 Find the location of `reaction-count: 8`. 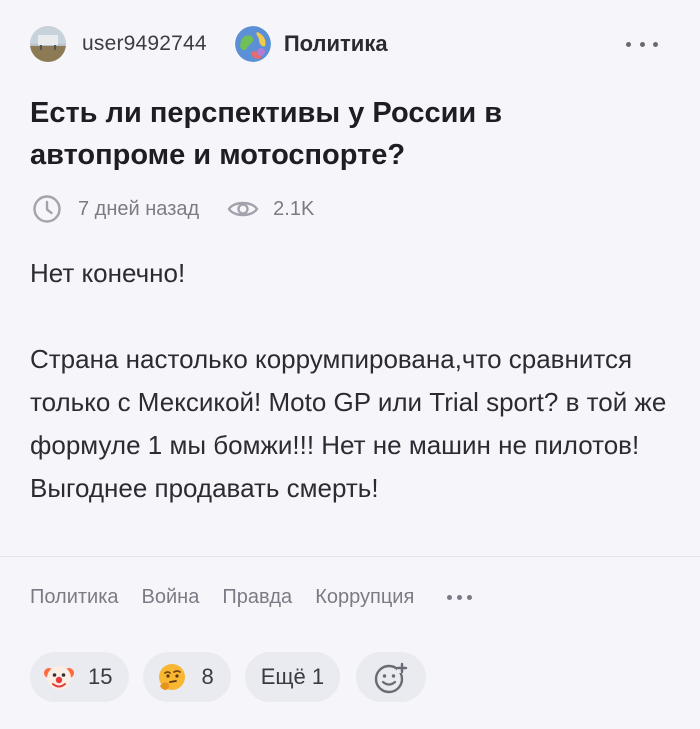

reaction-count: 8 is located at coordinates (207, 676).